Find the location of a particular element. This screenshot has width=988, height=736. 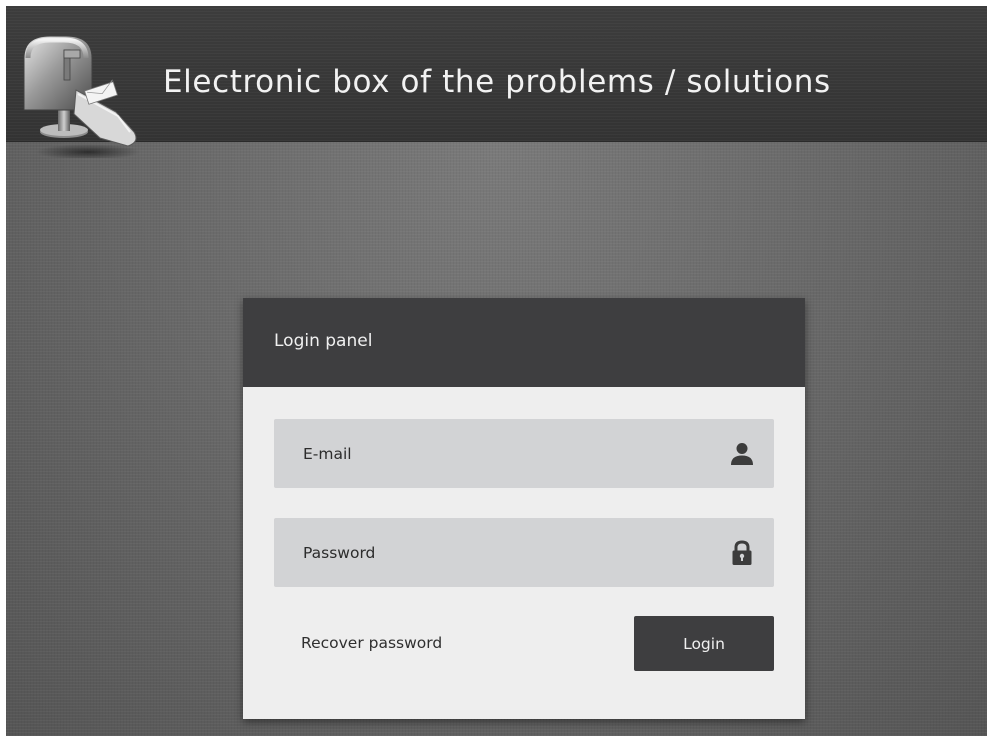

recover-password-link: Recover password is located at coordinates (371, 643).